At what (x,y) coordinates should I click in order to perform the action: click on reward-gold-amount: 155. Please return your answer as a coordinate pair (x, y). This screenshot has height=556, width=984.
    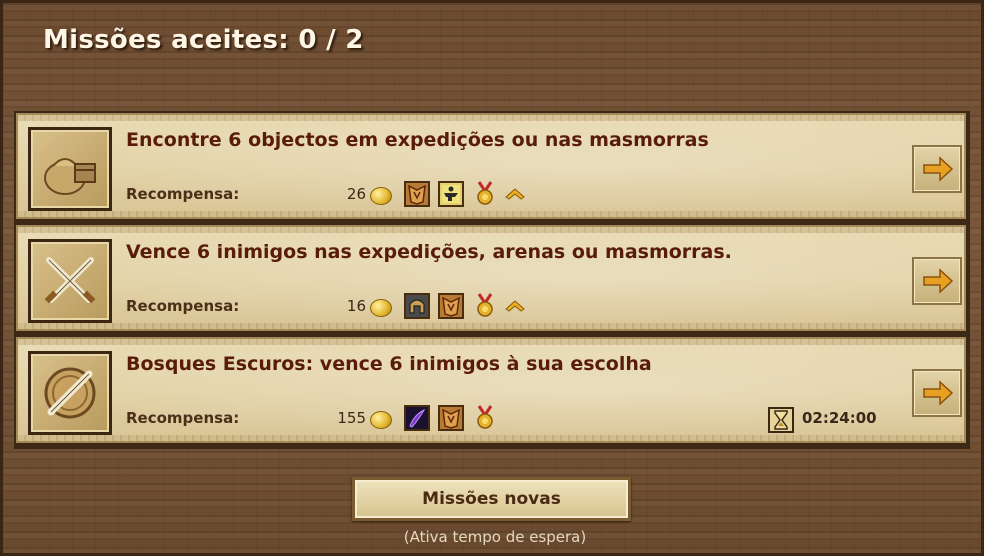
    Looking at the image, I should click on (351, 418).